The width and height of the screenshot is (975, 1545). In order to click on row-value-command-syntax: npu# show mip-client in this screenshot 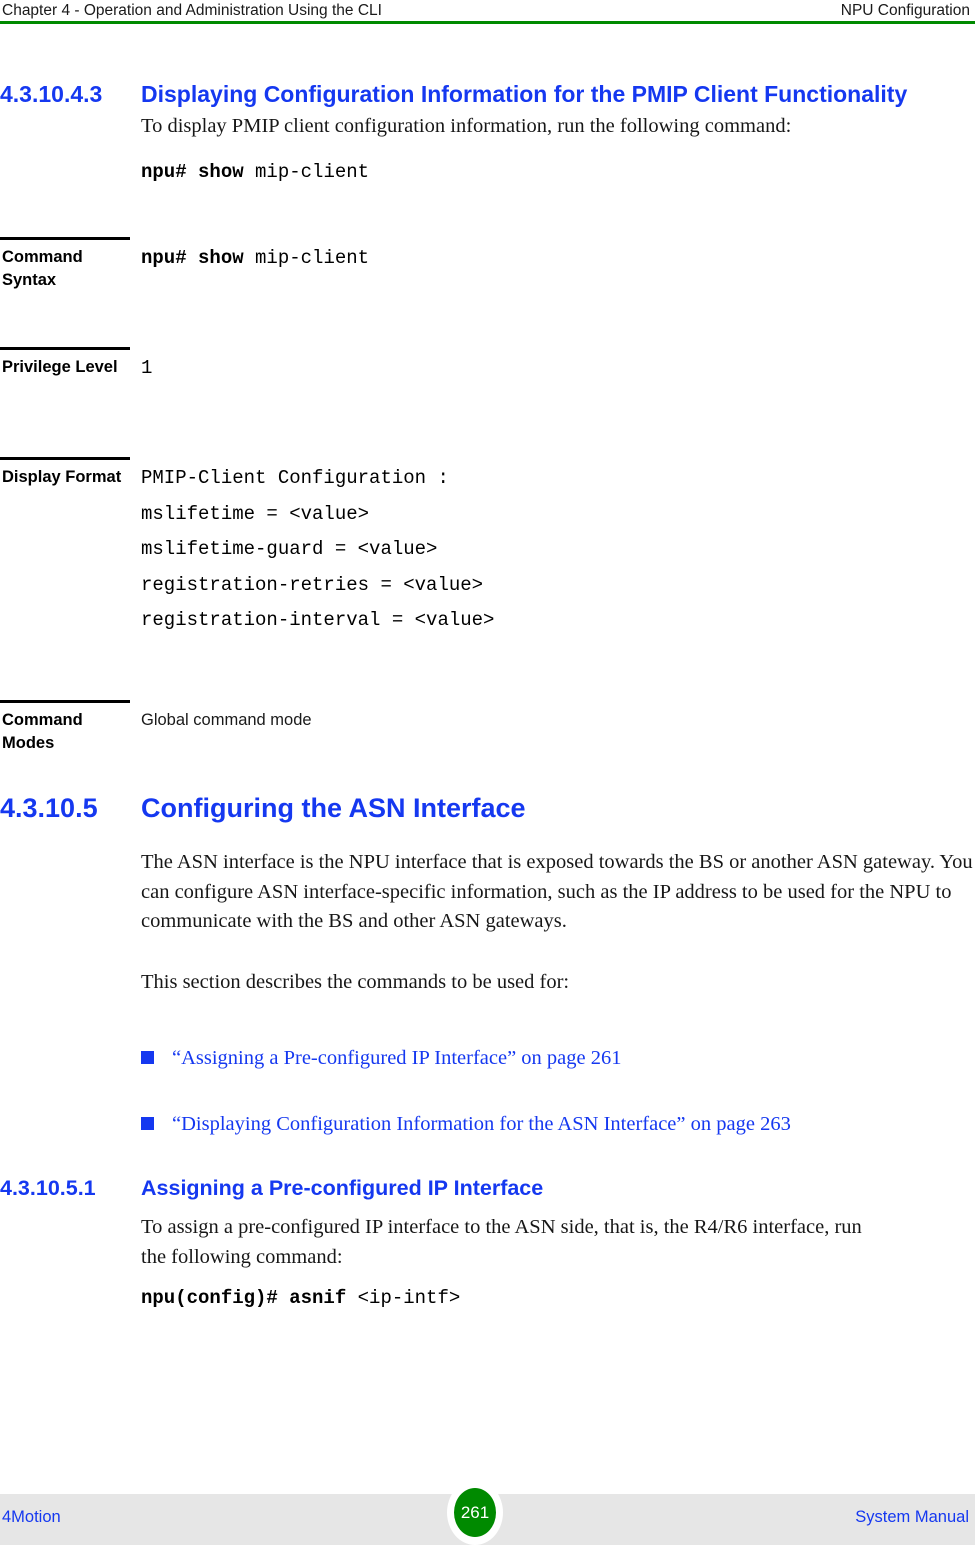, I will do `click(551, 258)`.